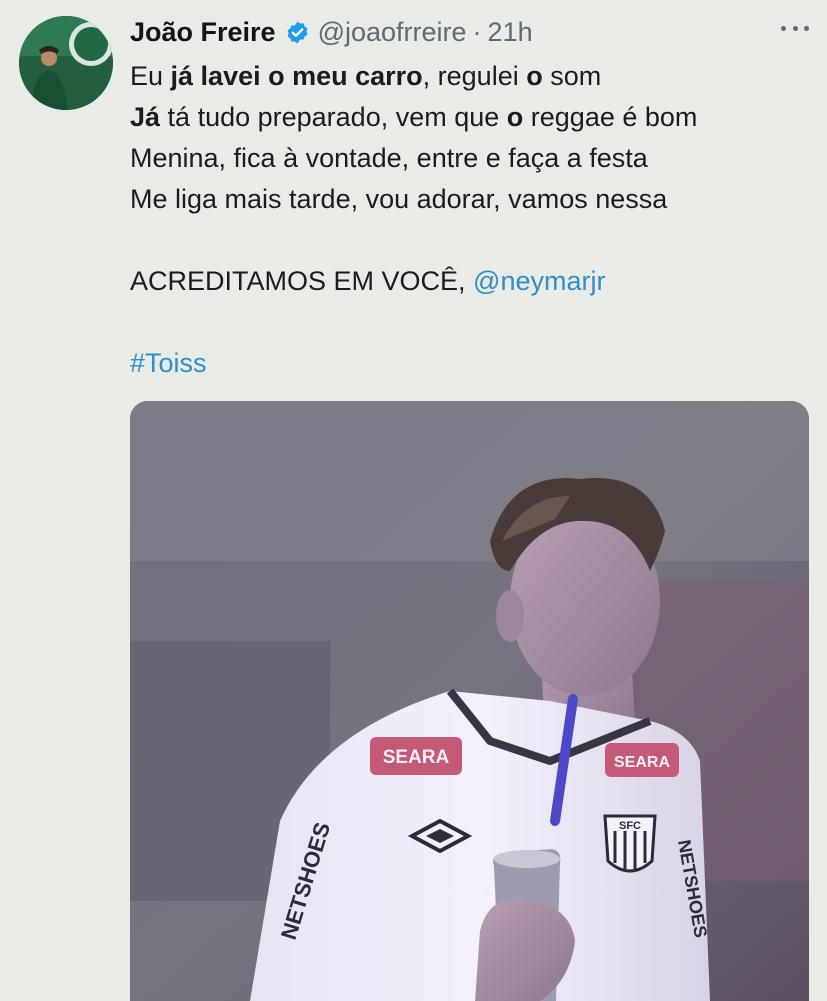  I want to click on author-avatar, so click(66, 63).